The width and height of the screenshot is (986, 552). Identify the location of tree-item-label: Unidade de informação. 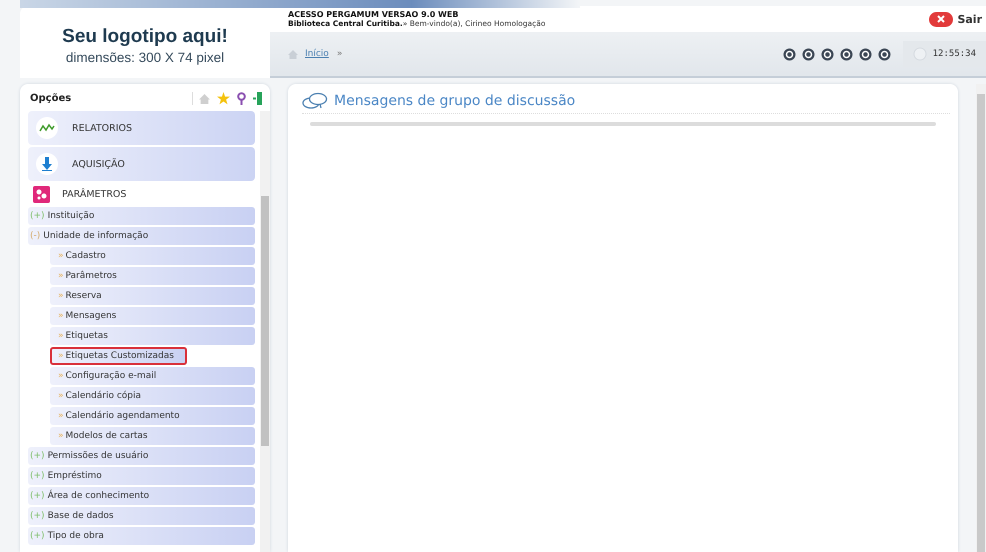
(95, 236).